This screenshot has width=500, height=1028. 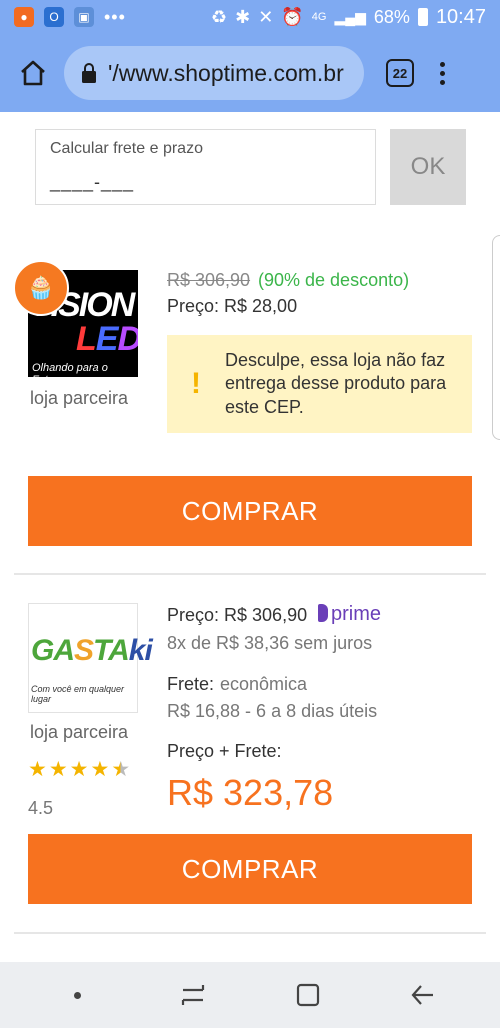 I want to click on back-icon, so click(x=423, y=995).